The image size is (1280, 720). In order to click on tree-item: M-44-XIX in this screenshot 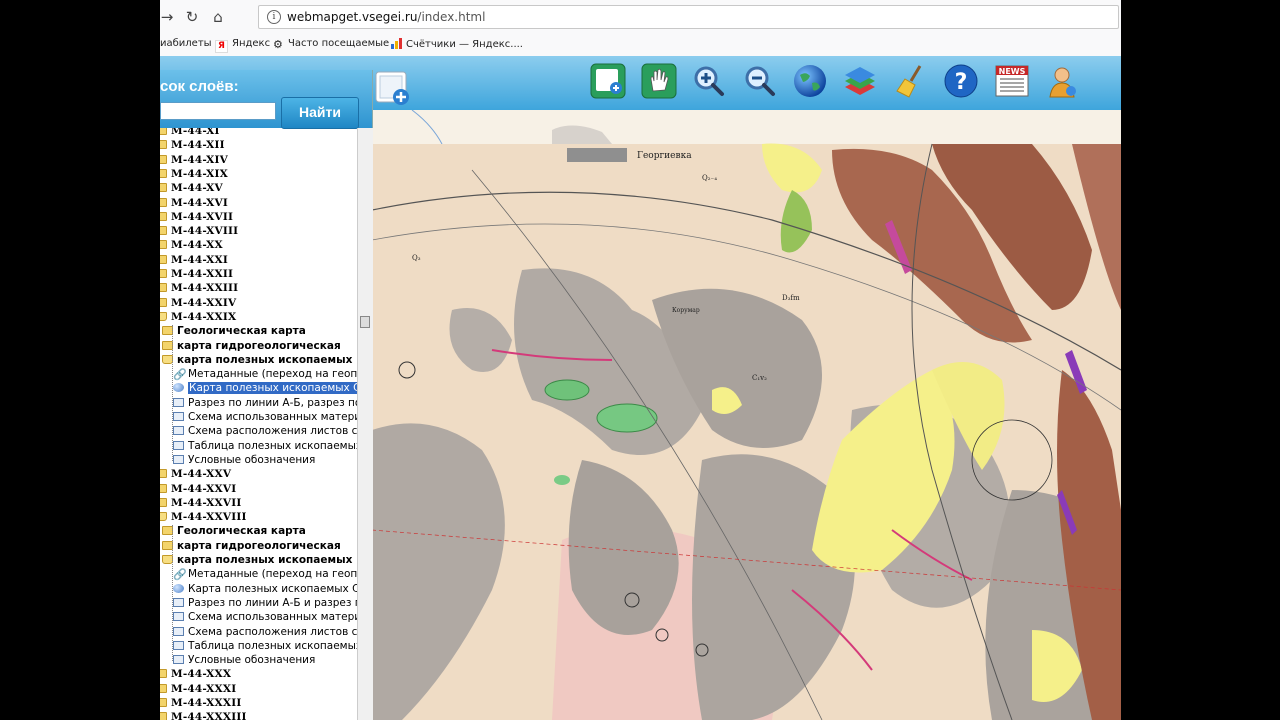, I will do `click(194, 174)`.